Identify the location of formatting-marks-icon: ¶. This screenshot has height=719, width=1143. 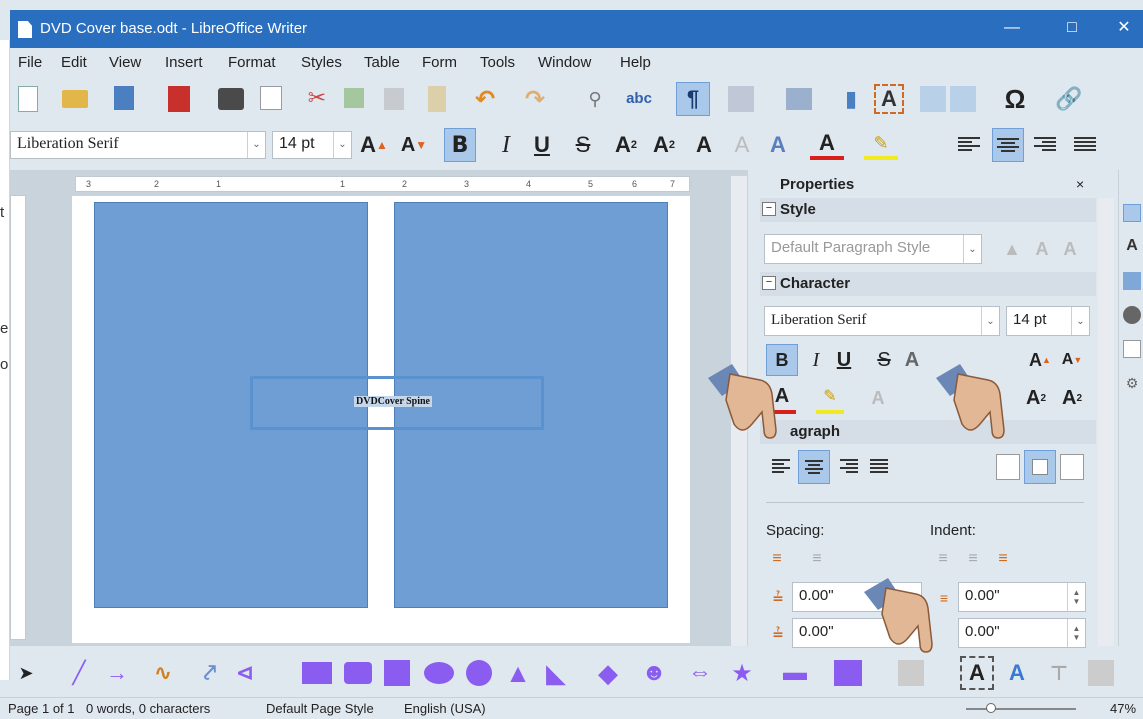
(693, 99).